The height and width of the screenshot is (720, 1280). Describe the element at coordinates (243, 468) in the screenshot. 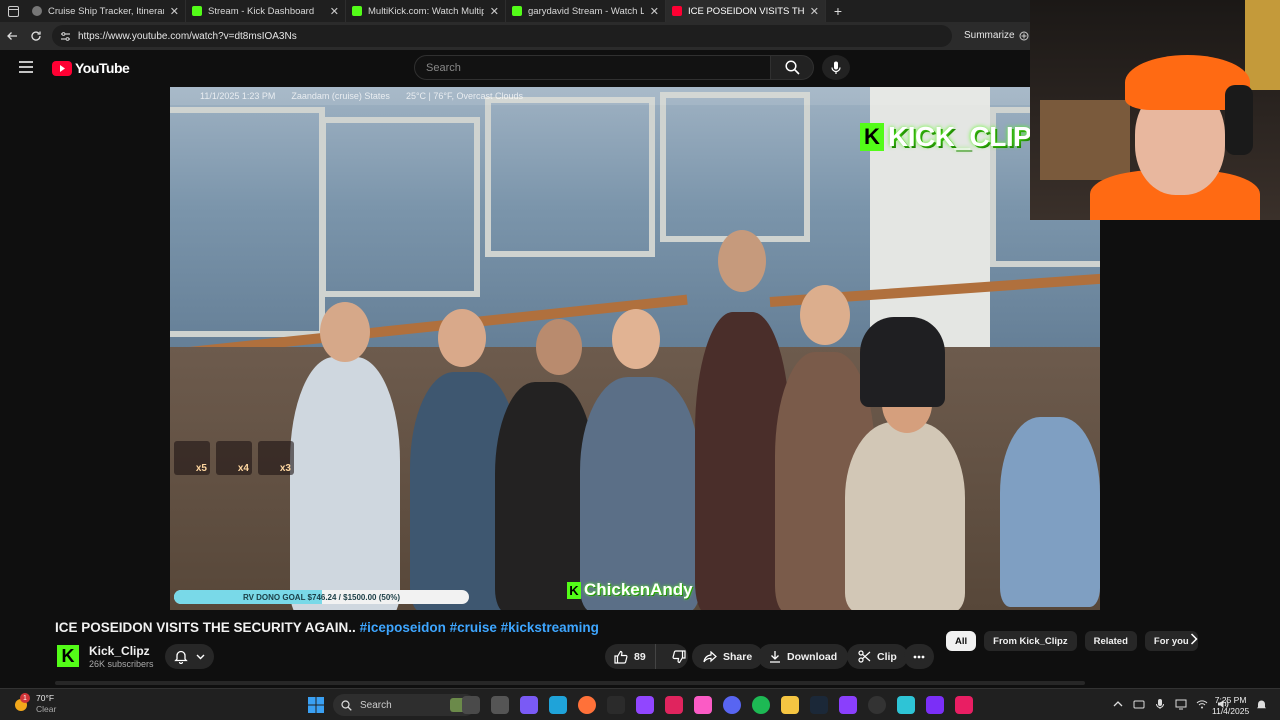

I see `multiplier-value: x4` at that location.